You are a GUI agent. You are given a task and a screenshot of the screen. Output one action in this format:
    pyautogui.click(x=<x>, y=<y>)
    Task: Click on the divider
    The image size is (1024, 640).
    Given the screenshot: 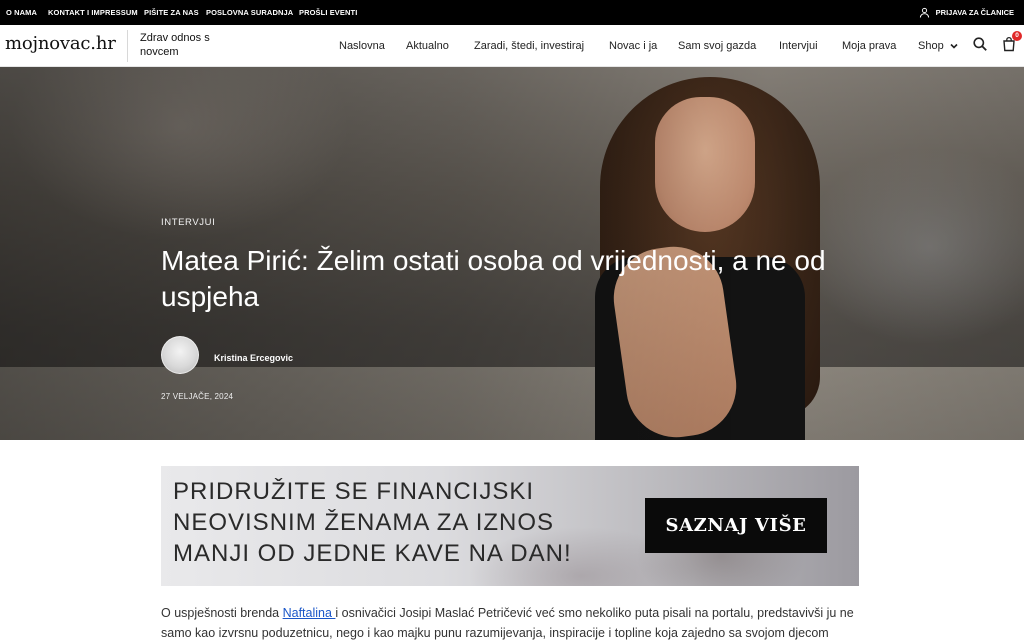 What is the action you would take?
    pyautogui.click(x=127, y=46)
    